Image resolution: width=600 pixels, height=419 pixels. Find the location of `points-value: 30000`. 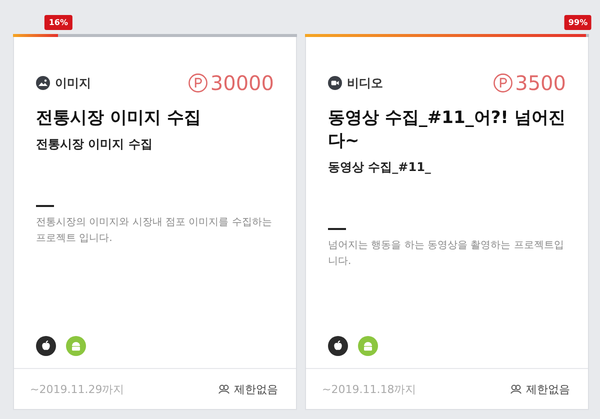

points-value: 30000 is located at coordinates (242, 83).